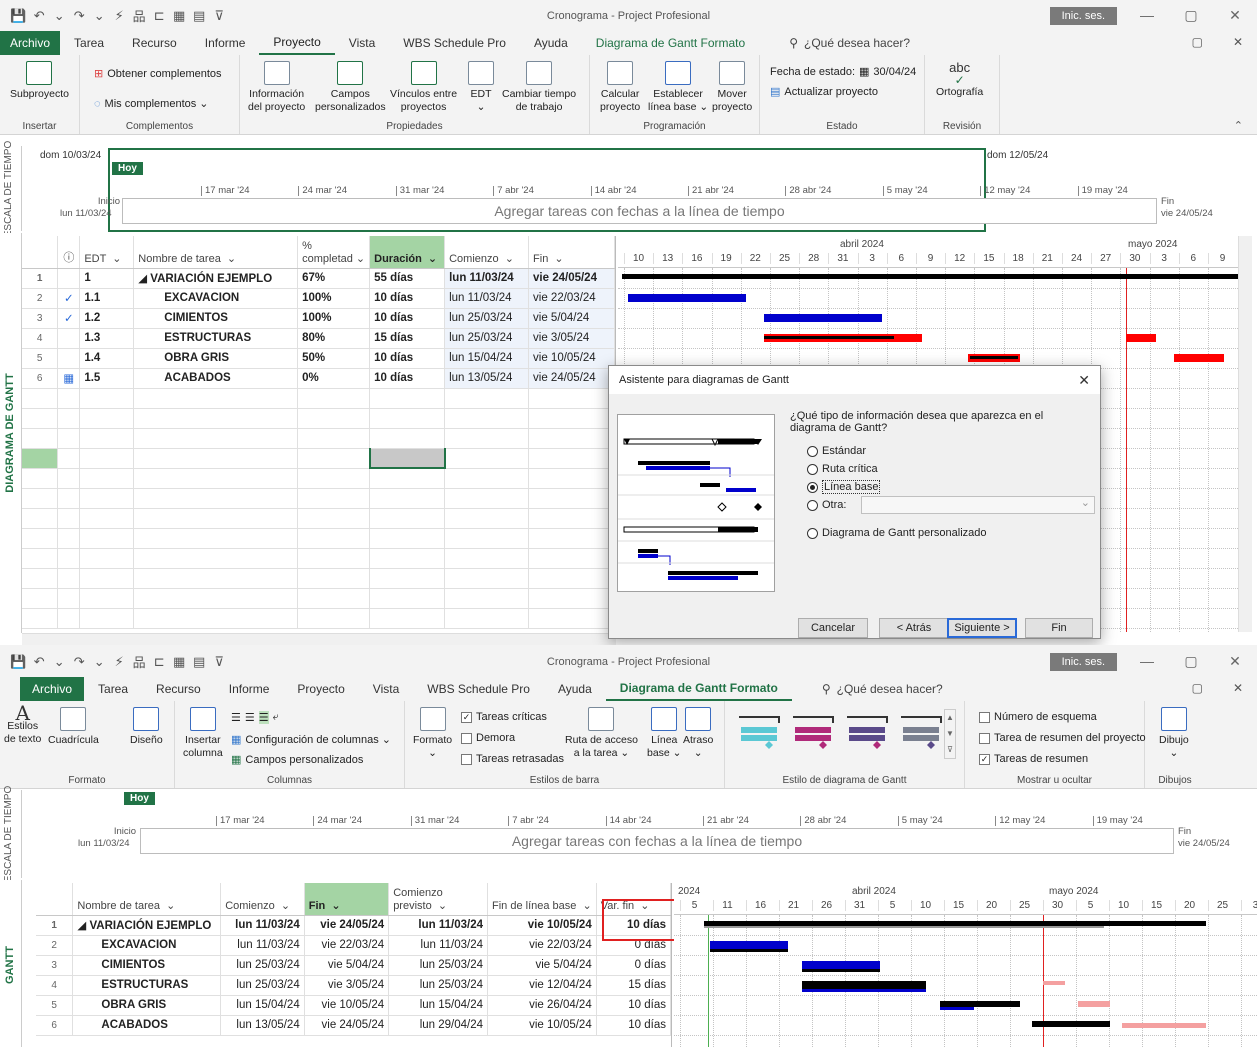 This screenshot has height=1047, width=1257. I want to click on vinculos-proyectos-button: Vínculos entre proyectos, so click(423, 87).